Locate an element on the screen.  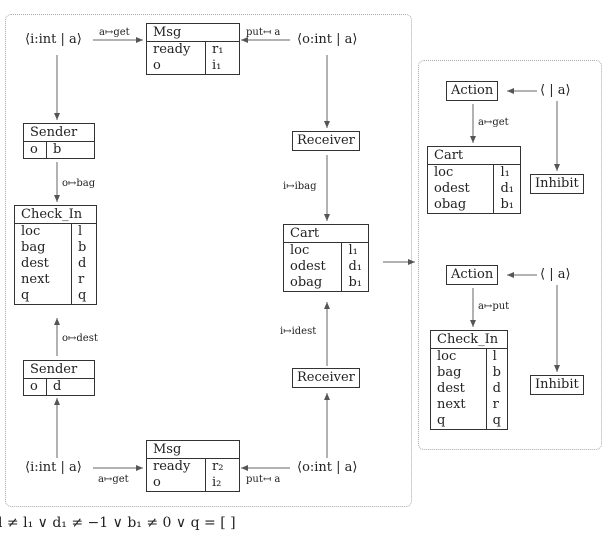
attribute-name: odest is located at coordinates (452, 188).